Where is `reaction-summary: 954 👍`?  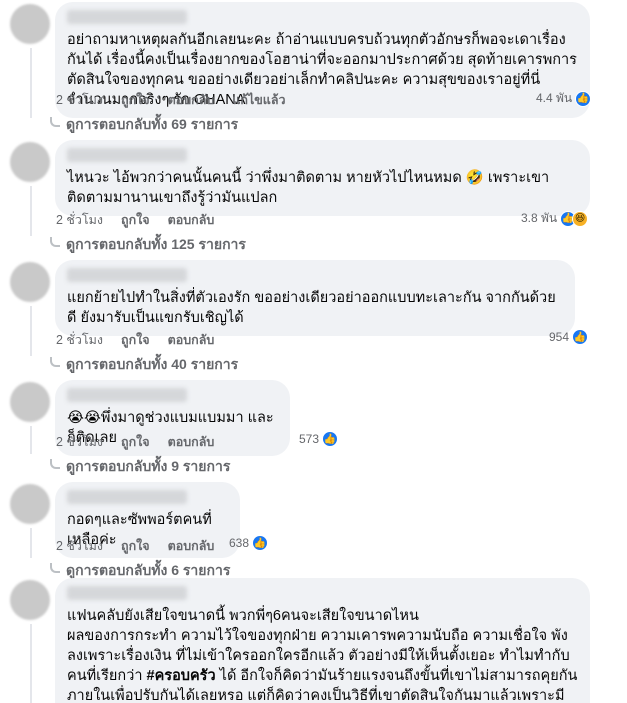
reaction-summary: 954 👍 is located at coordinates (569, 337).